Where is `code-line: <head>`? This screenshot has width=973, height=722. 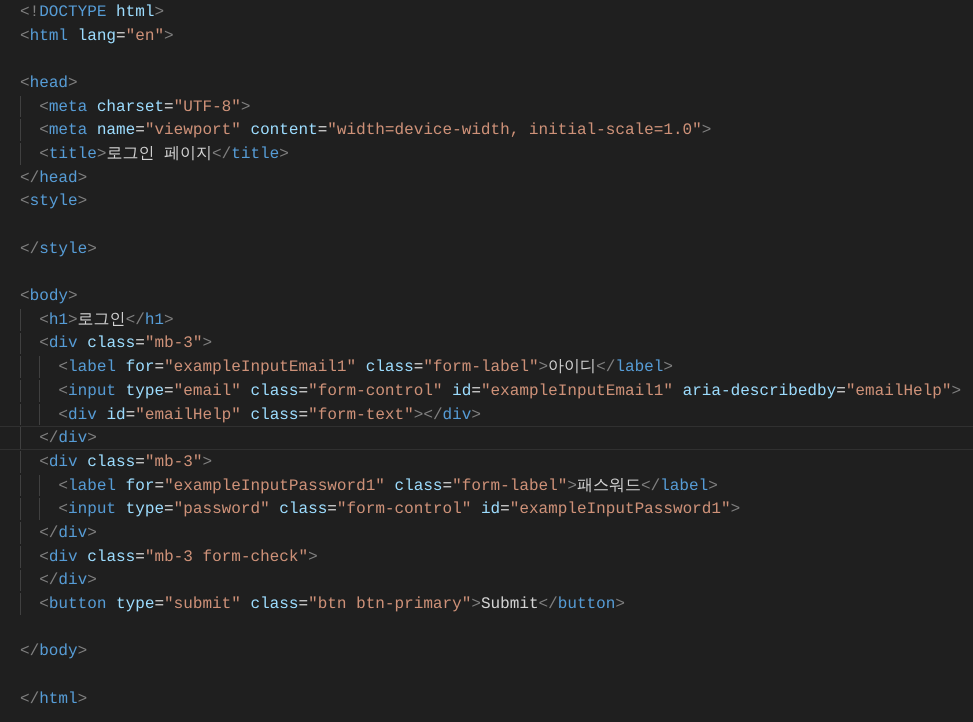 code-line: <head> is located at coordinates (49, 83).